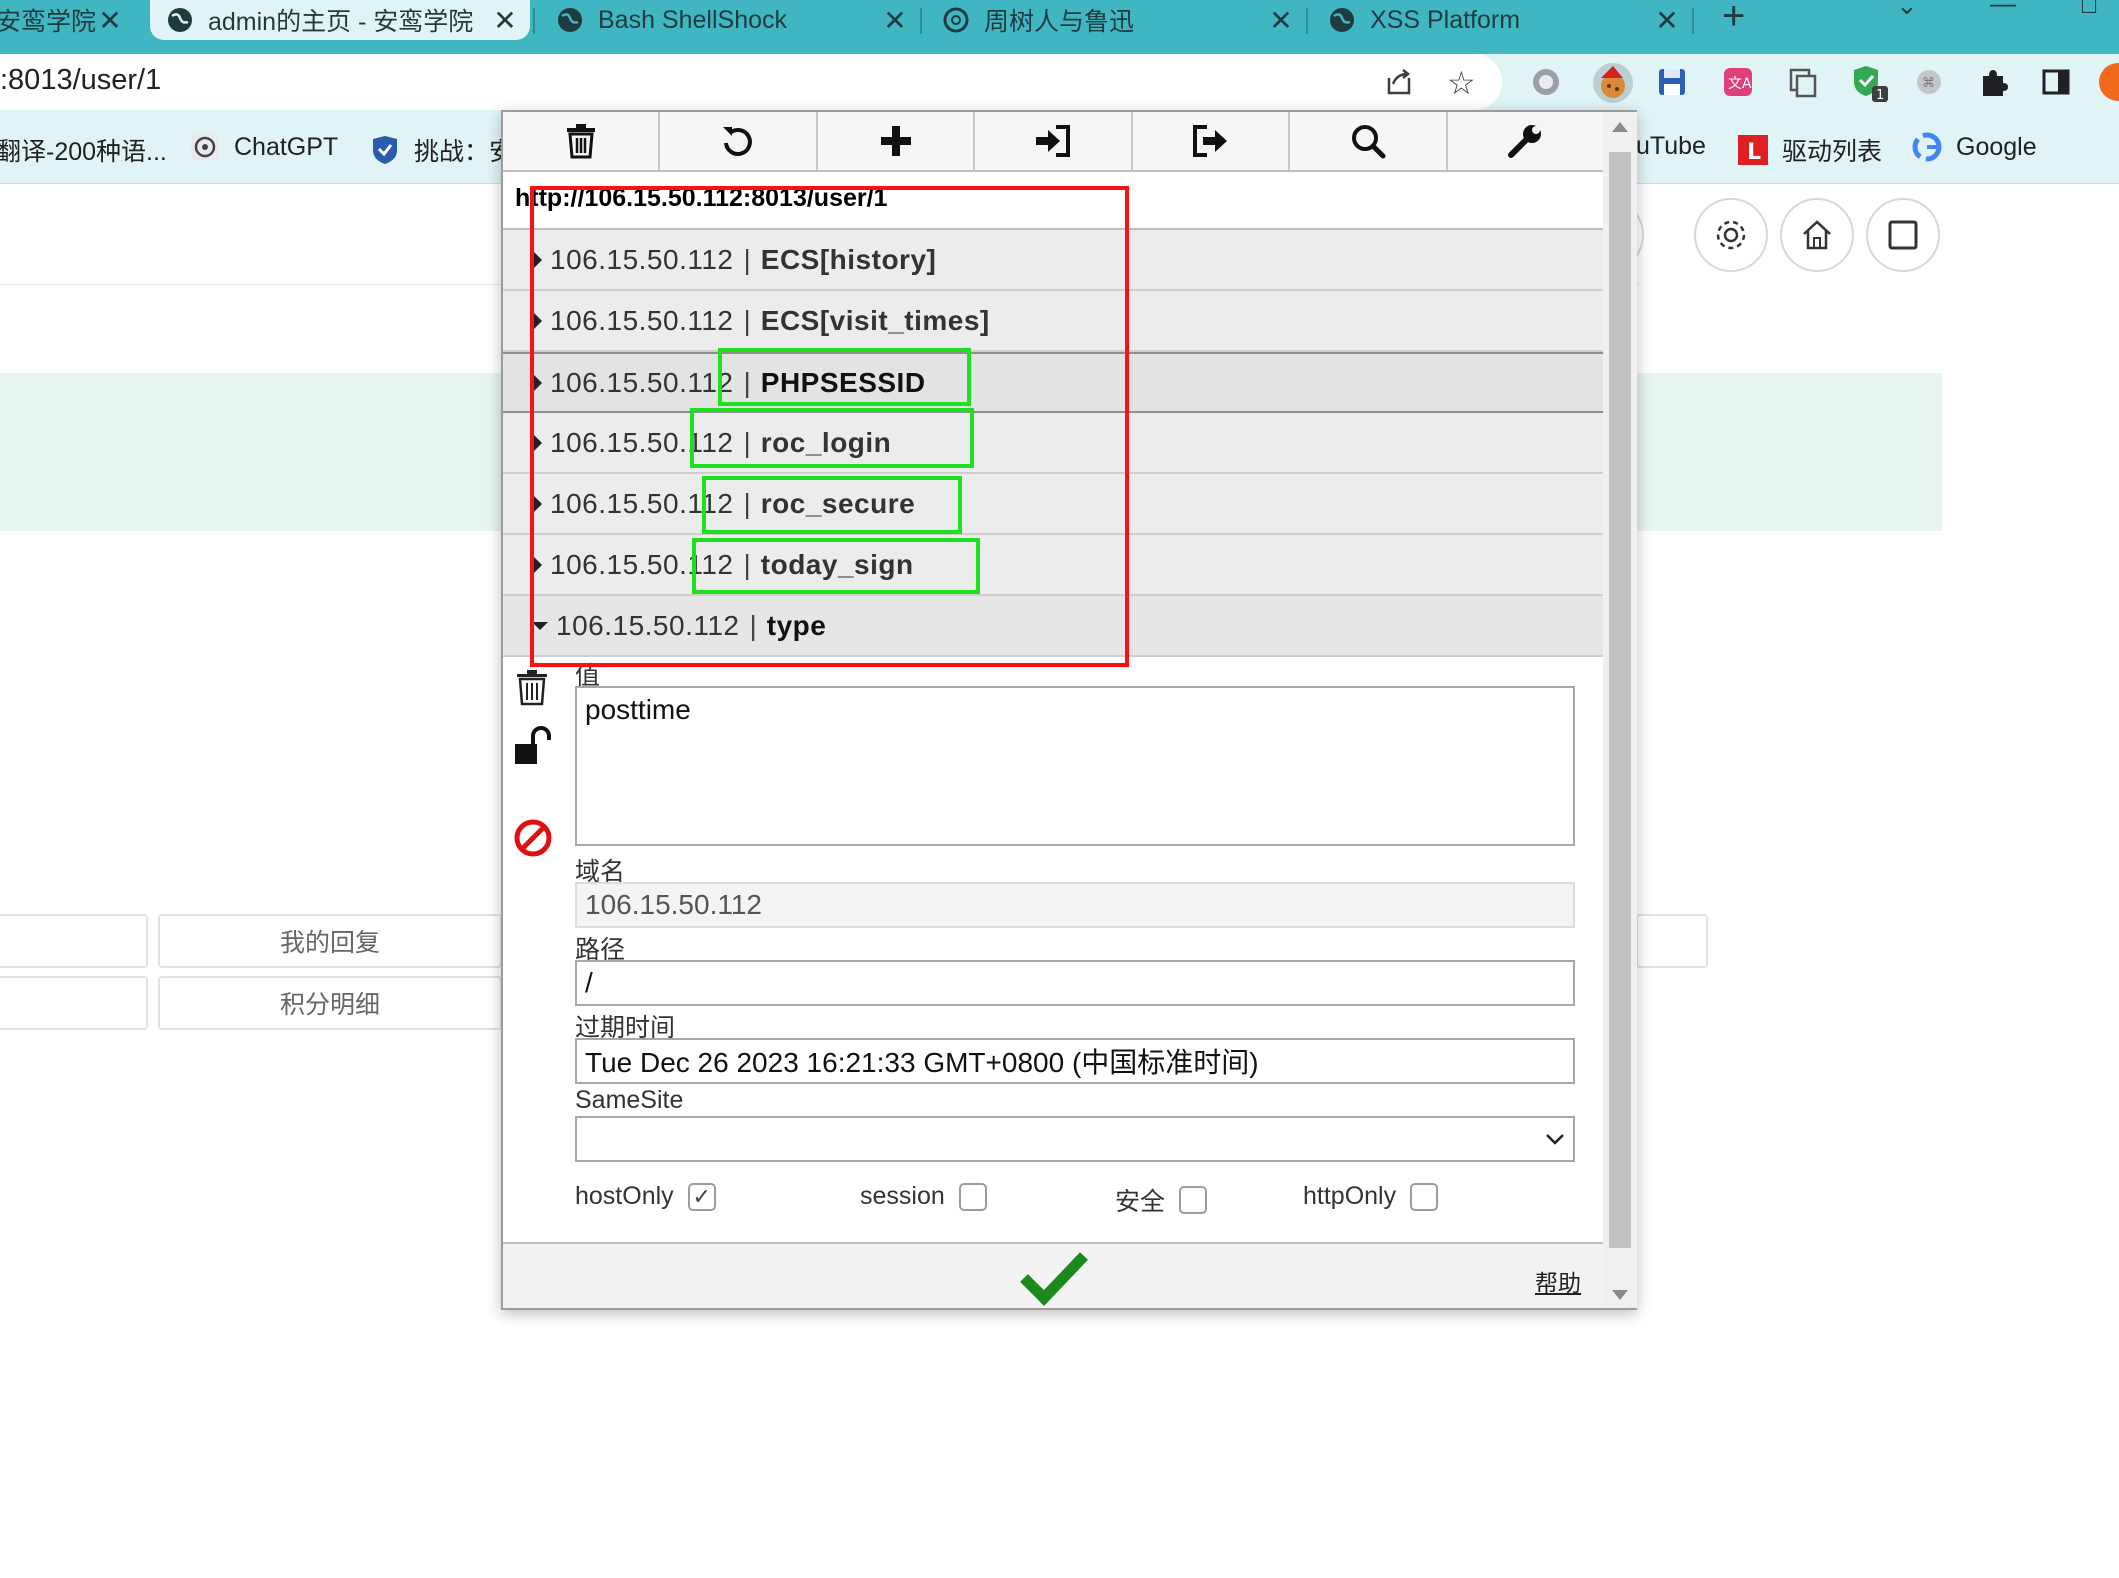 The image size is (2119, 1578). I want to click on bookmark-google: Google, so click(1974, 147).